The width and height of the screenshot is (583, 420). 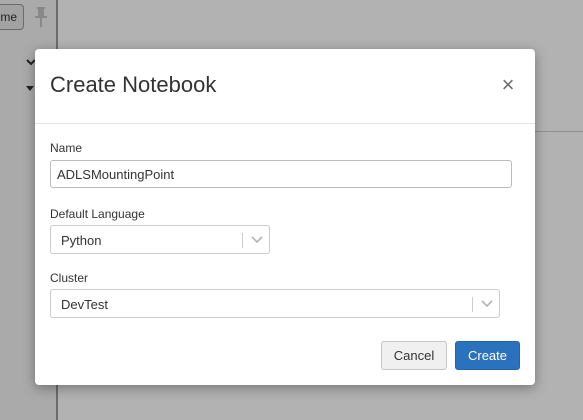 I want to click on name-label: Name, so click(x=66, y=148).